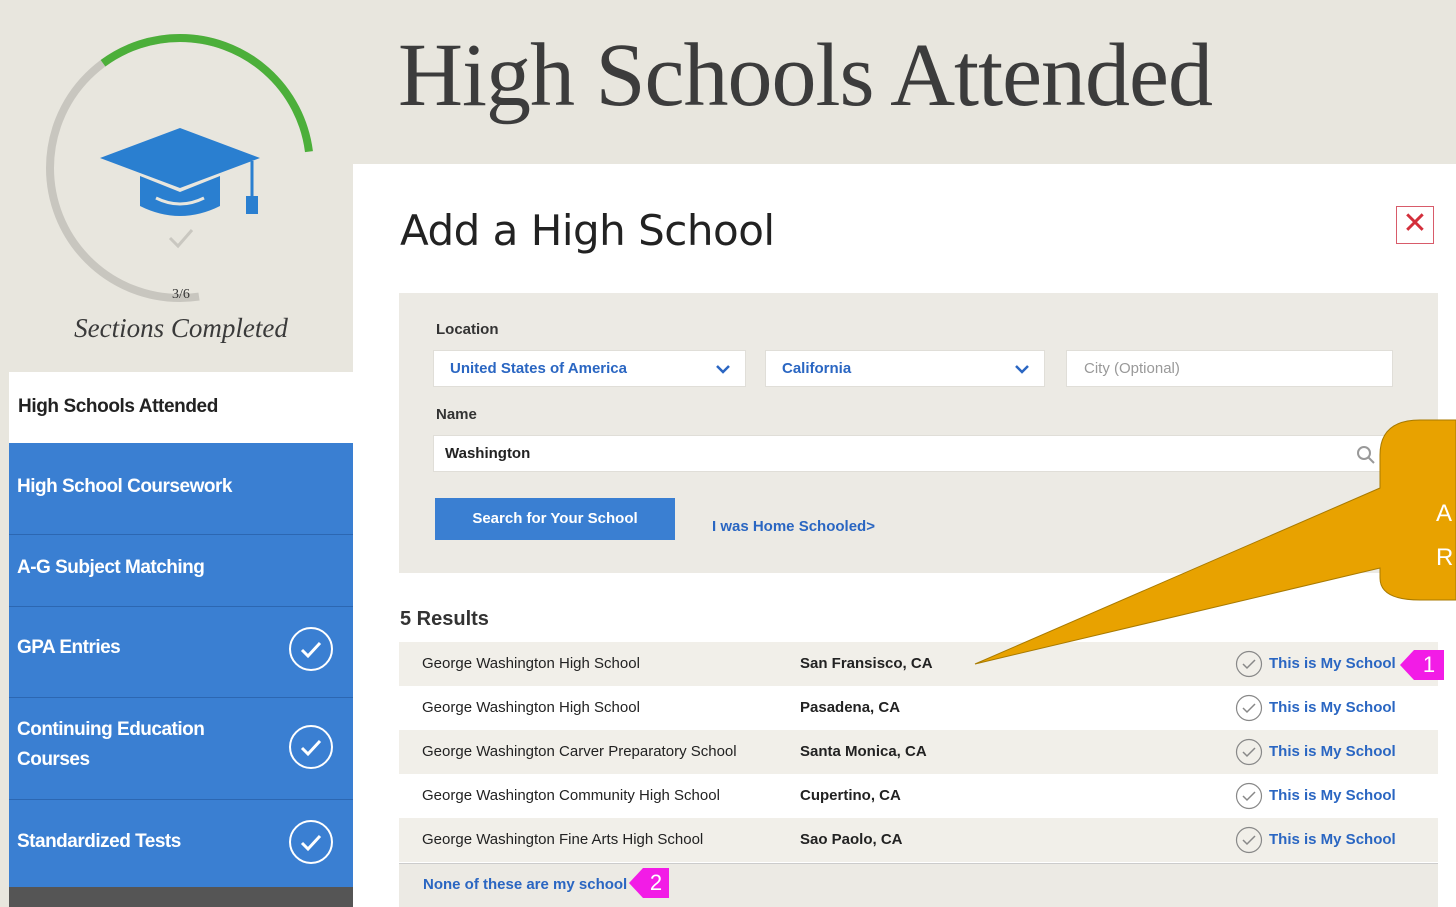  Describe the element at coordinates (538, 368) in the screenshot. I see `country-value: United States of America` at that location.